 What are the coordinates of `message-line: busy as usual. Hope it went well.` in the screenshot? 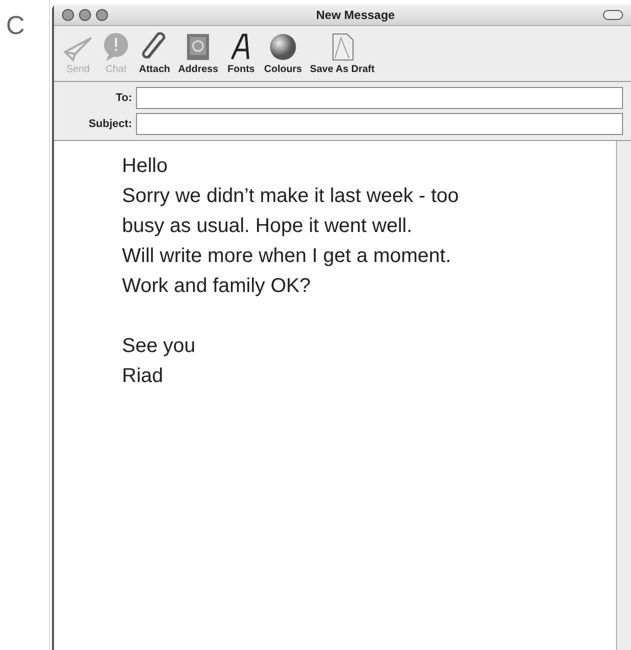 It's located at (267, 226).